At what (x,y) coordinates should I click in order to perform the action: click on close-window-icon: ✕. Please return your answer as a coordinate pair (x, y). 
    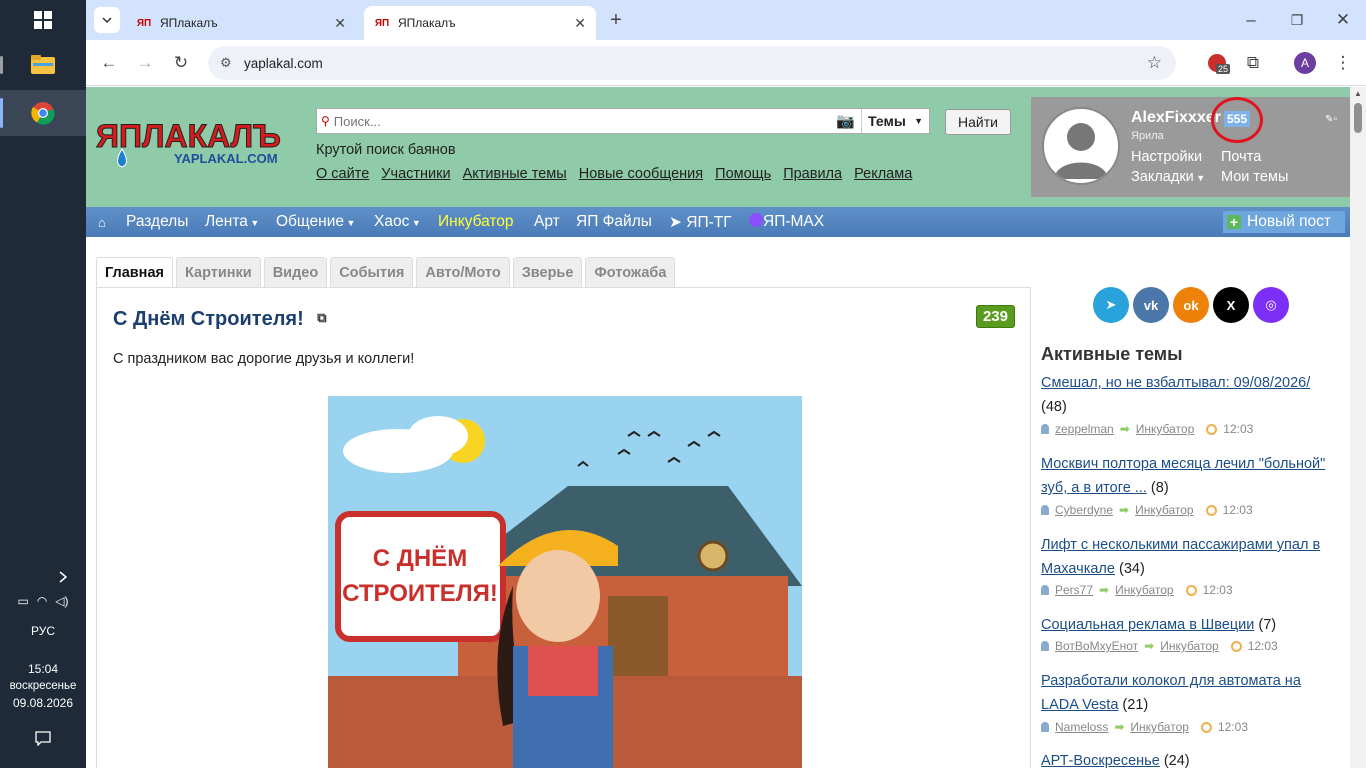
    Looking at the image, I should click on (1343, 20).